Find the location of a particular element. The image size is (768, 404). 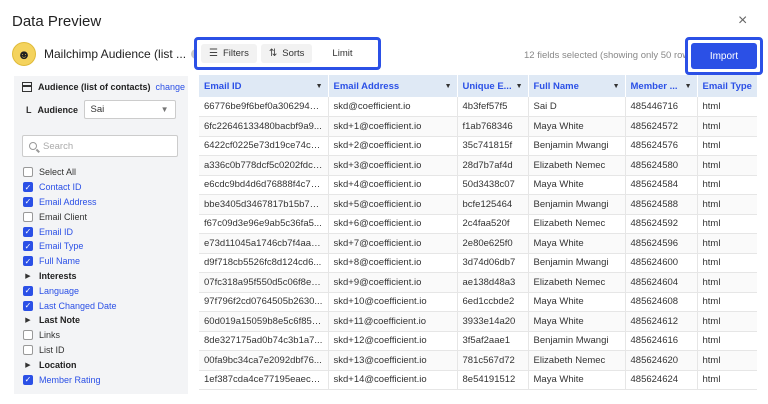

search-input is located at coordinates (103, 146).